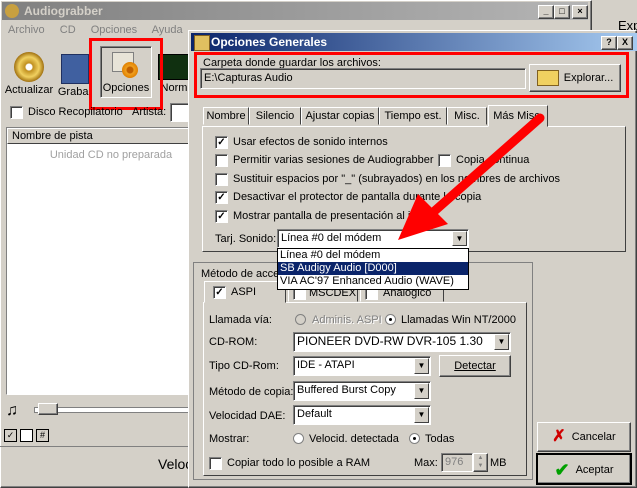 The image size is (637, 488). What do you see at coordinates (298, 438) in the screenshot?
I see `radio-velocid-detectada` at bounding box center [298, 438].